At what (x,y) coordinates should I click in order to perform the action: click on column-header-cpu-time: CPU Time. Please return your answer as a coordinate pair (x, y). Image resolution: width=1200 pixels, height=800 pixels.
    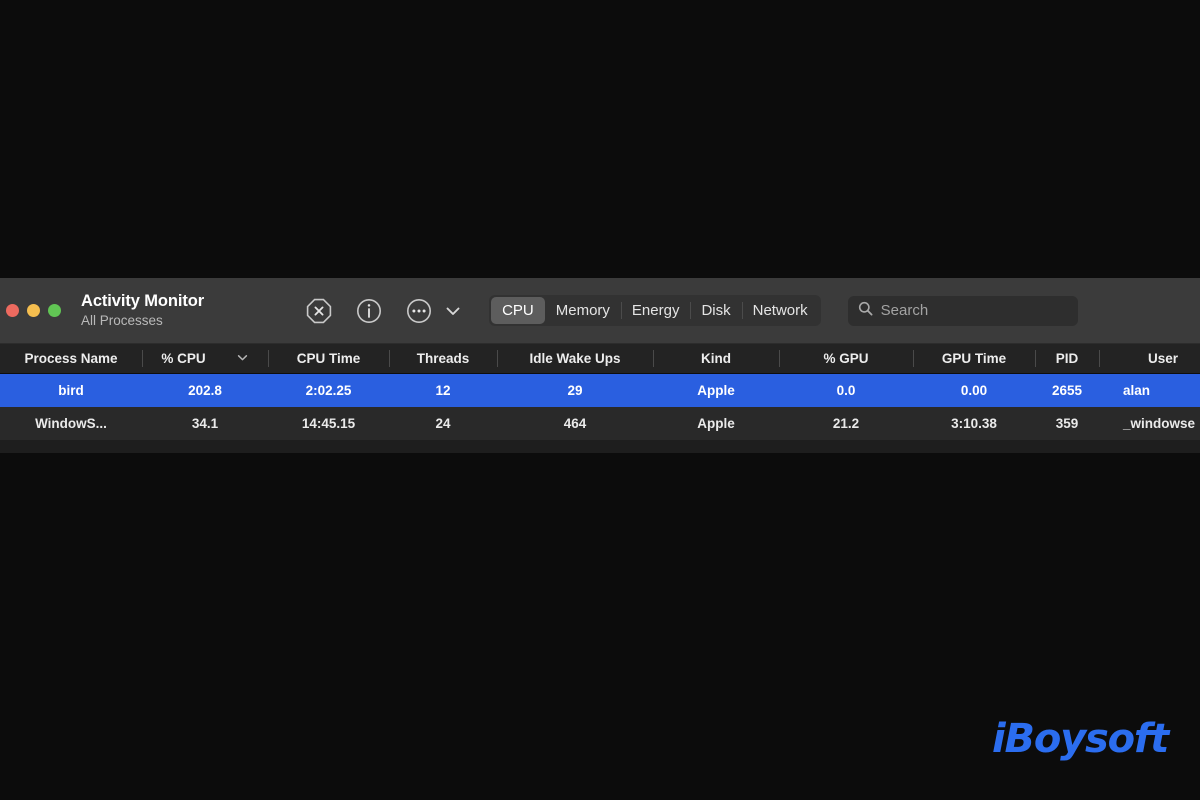
    Looking at the image, I should click on (328, 358).